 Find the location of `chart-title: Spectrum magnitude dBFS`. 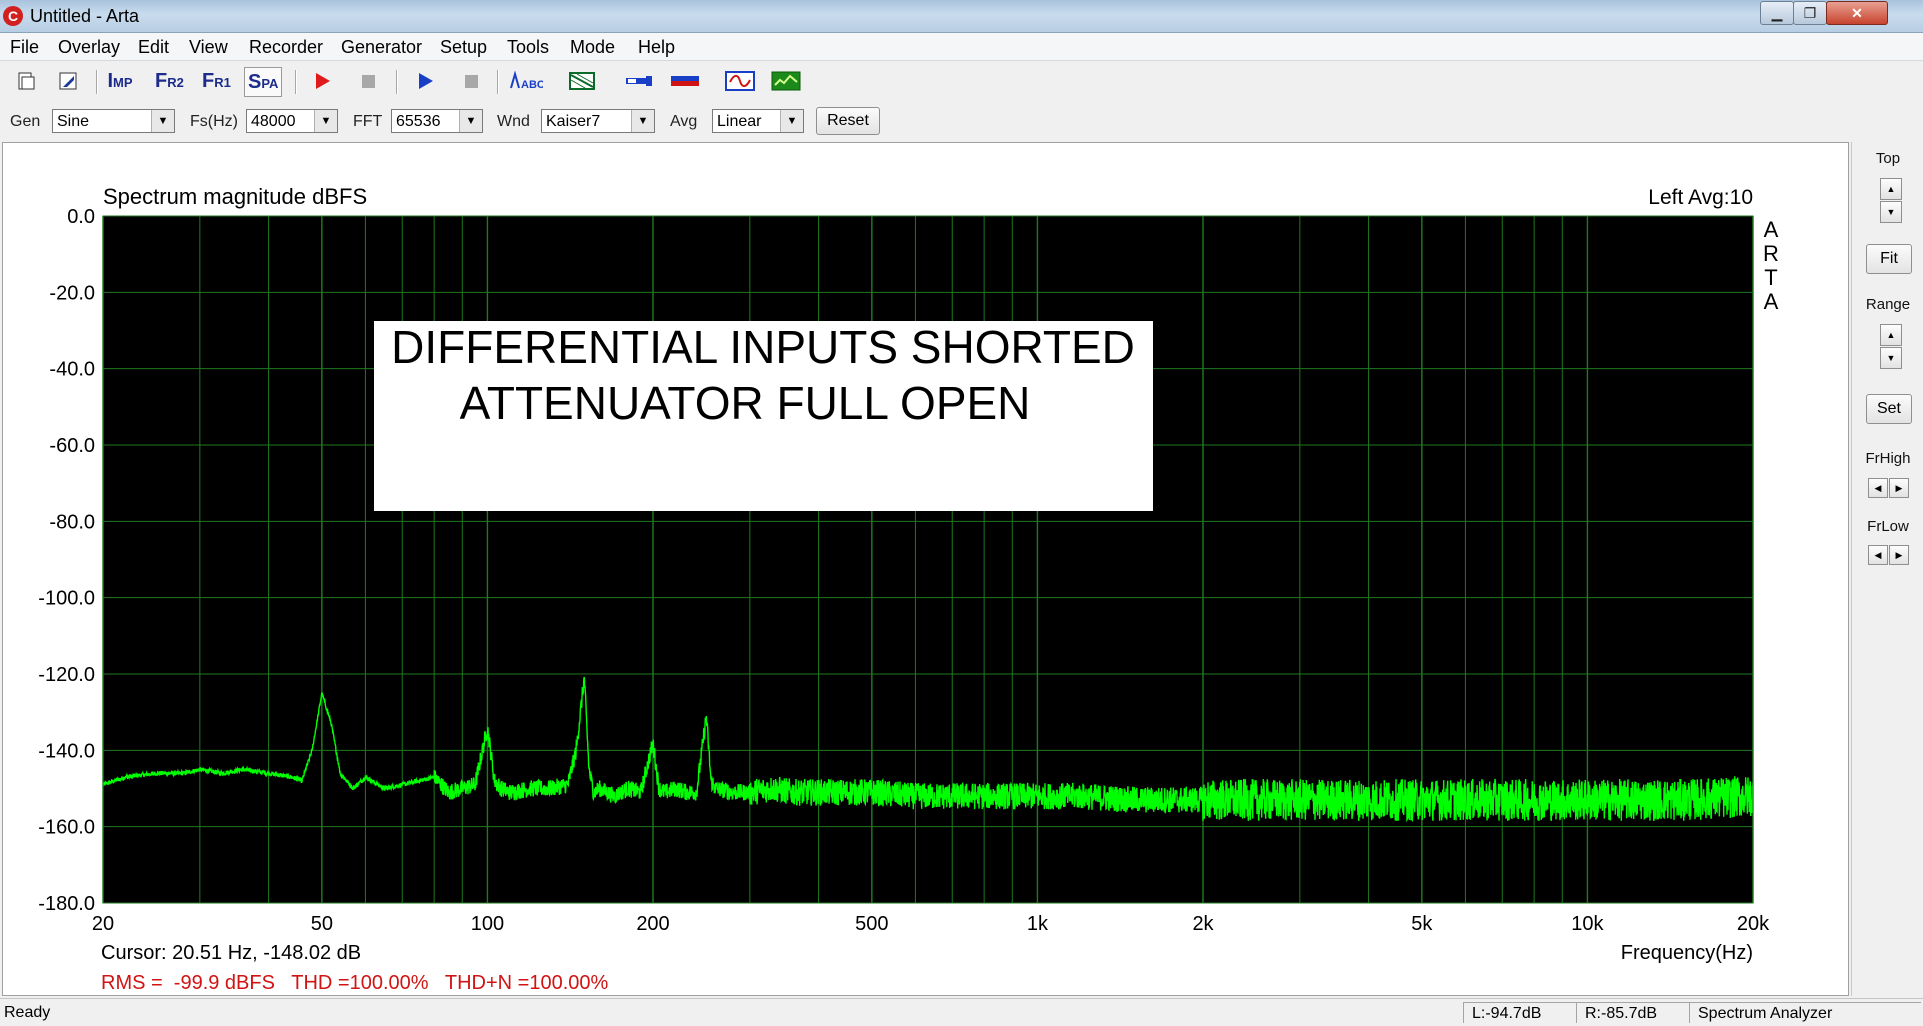

chart-title: Spectrum magnitude dBFS is located at coordinates (235, 196).